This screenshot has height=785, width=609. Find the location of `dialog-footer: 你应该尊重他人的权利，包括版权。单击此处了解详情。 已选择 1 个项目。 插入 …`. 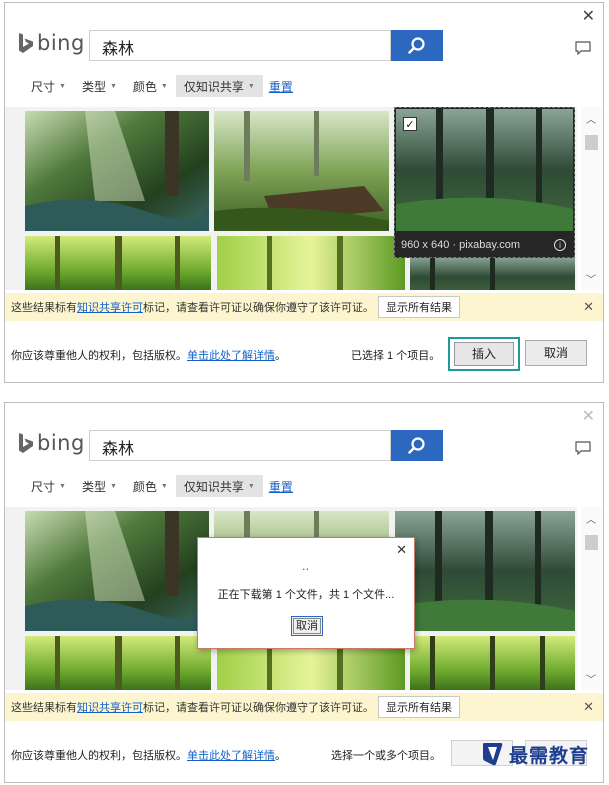

dialog-footer: 你应该尊重他人的权利，包括版权。单击此处了解详情。 已选择 1 个项目。 插入 … is located at coordinates (304, 354).